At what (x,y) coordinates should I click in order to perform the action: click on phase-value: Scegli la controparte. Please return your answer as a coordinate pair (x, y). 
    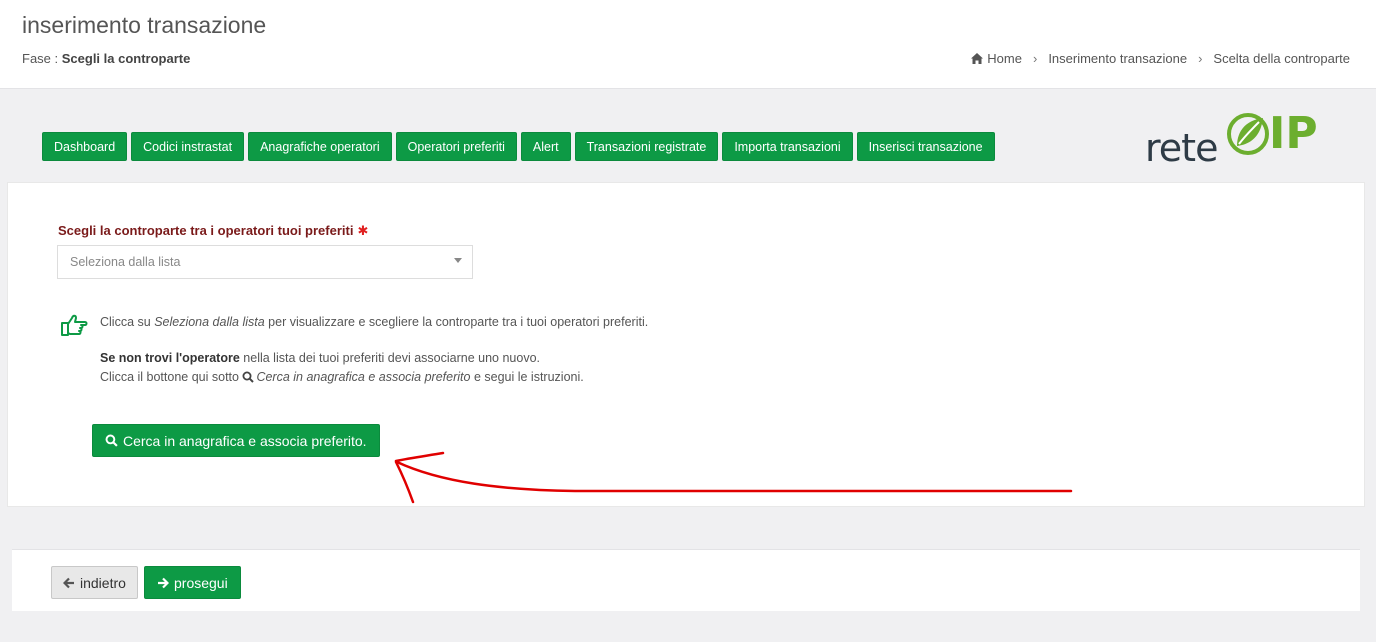
    Looking at the image, I should click on (126, 58).